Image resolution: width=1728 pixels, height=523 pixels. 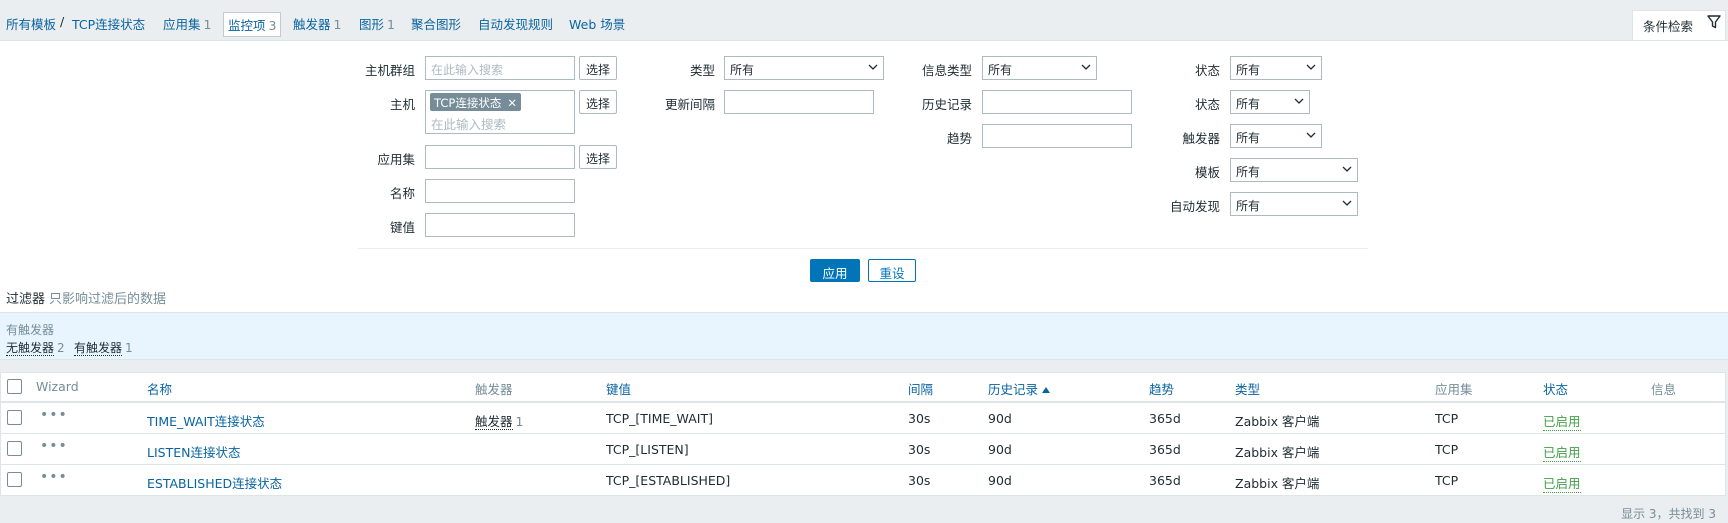 What do you see at coordinates (1270, 102) in the screenshot?
I see `status-select: 所有` at bounding box center [1270, 102].